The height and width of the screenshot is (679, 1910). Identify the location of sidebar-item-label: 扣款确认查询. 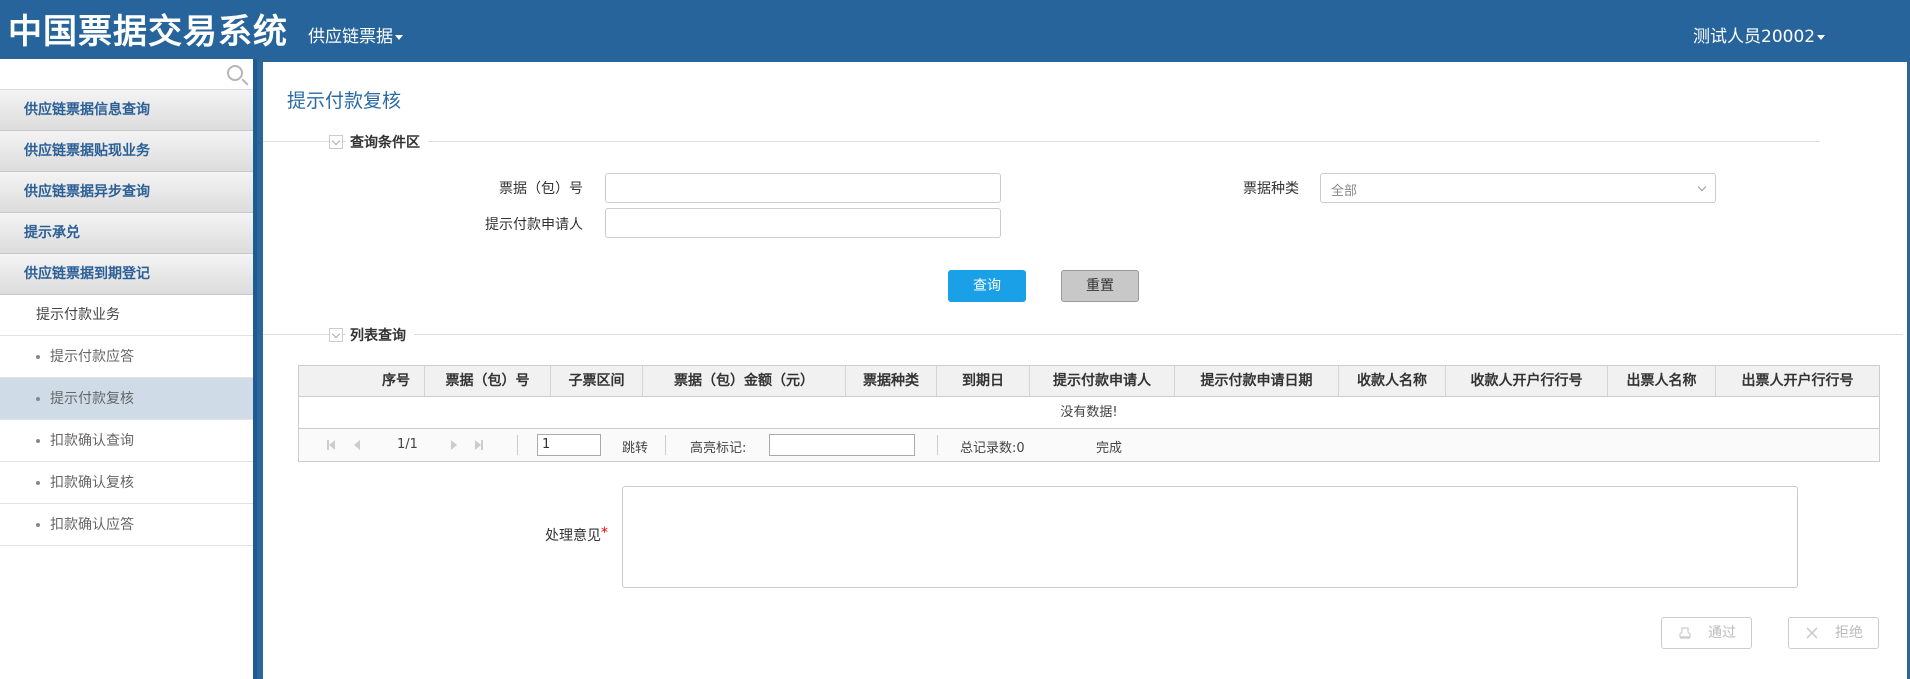
(92, 441).